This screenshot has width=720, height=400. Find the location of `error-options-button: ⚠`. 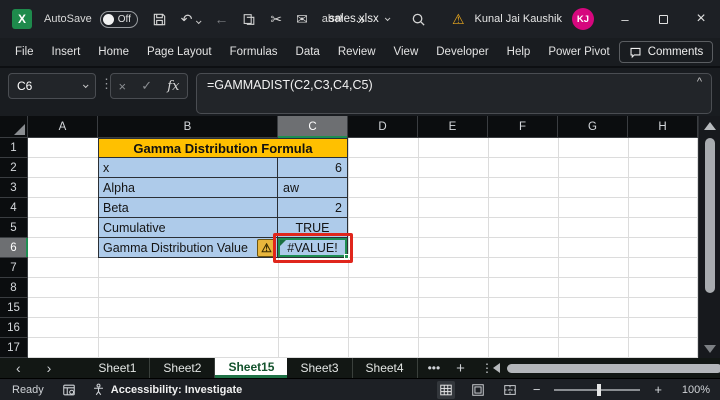

error-options-button: ⚠ is located at coordinates (266, 248).